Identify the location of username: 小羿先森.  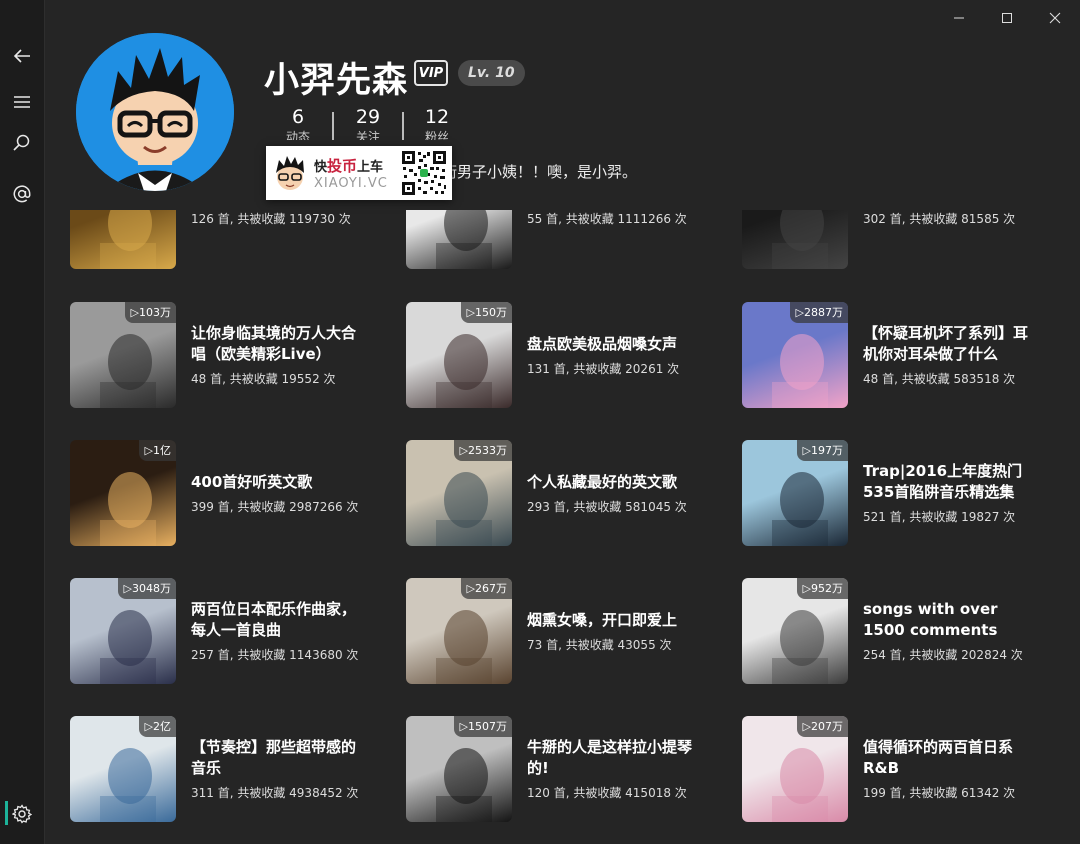
(336, 81).